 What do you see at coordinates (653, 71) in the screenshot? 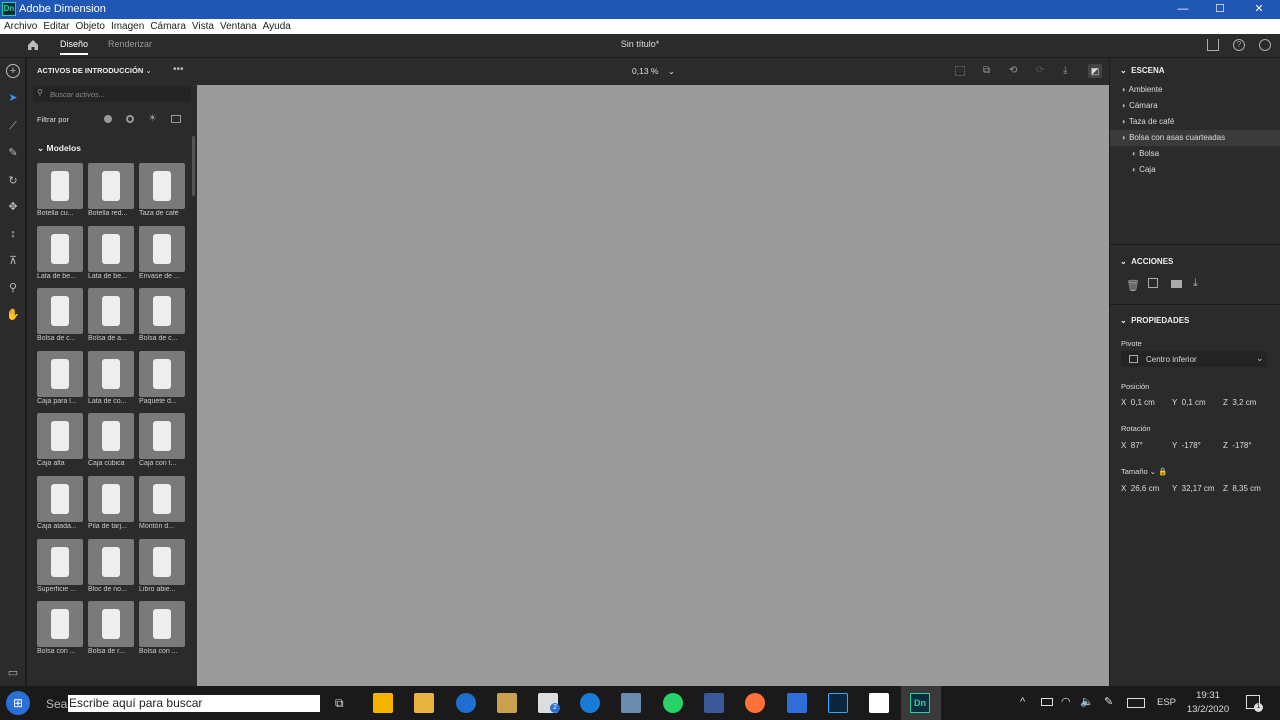
I see `zoom-level: 0,13 % ⌄` at bounding box center [653, 71].